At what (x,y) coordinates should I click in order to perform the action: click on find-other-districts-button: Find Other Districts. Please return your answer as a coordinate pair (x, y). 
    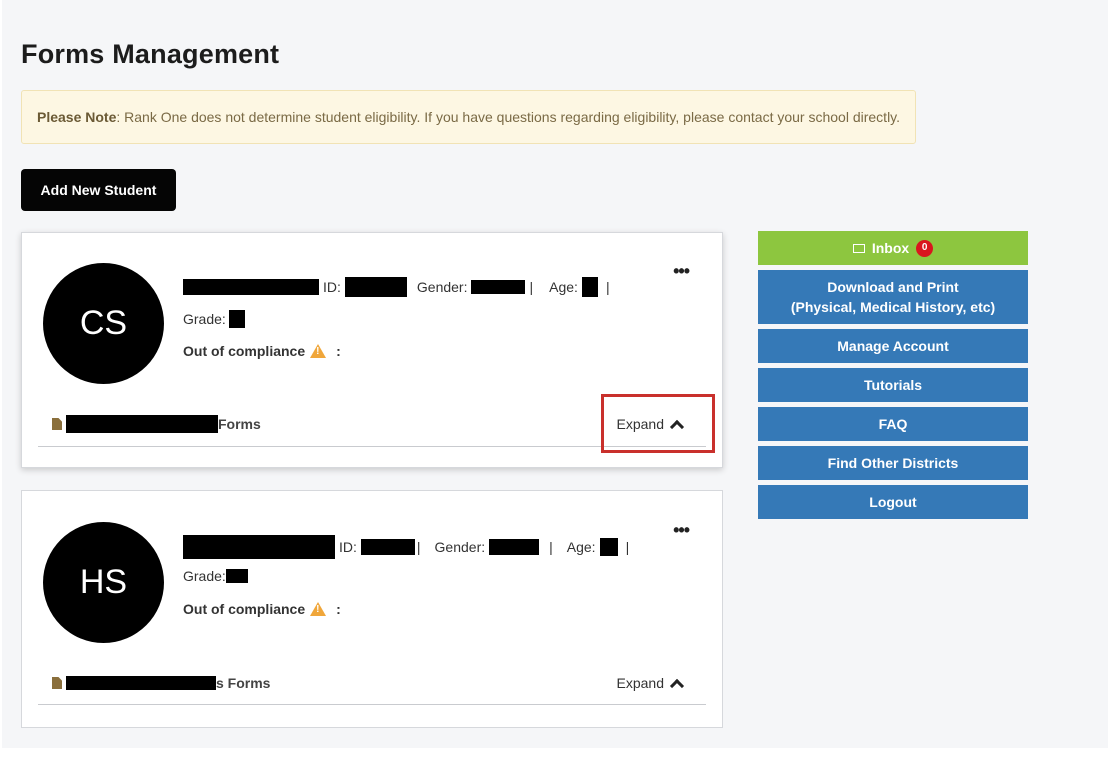
    Looking at the image, I should click on (893, 463).